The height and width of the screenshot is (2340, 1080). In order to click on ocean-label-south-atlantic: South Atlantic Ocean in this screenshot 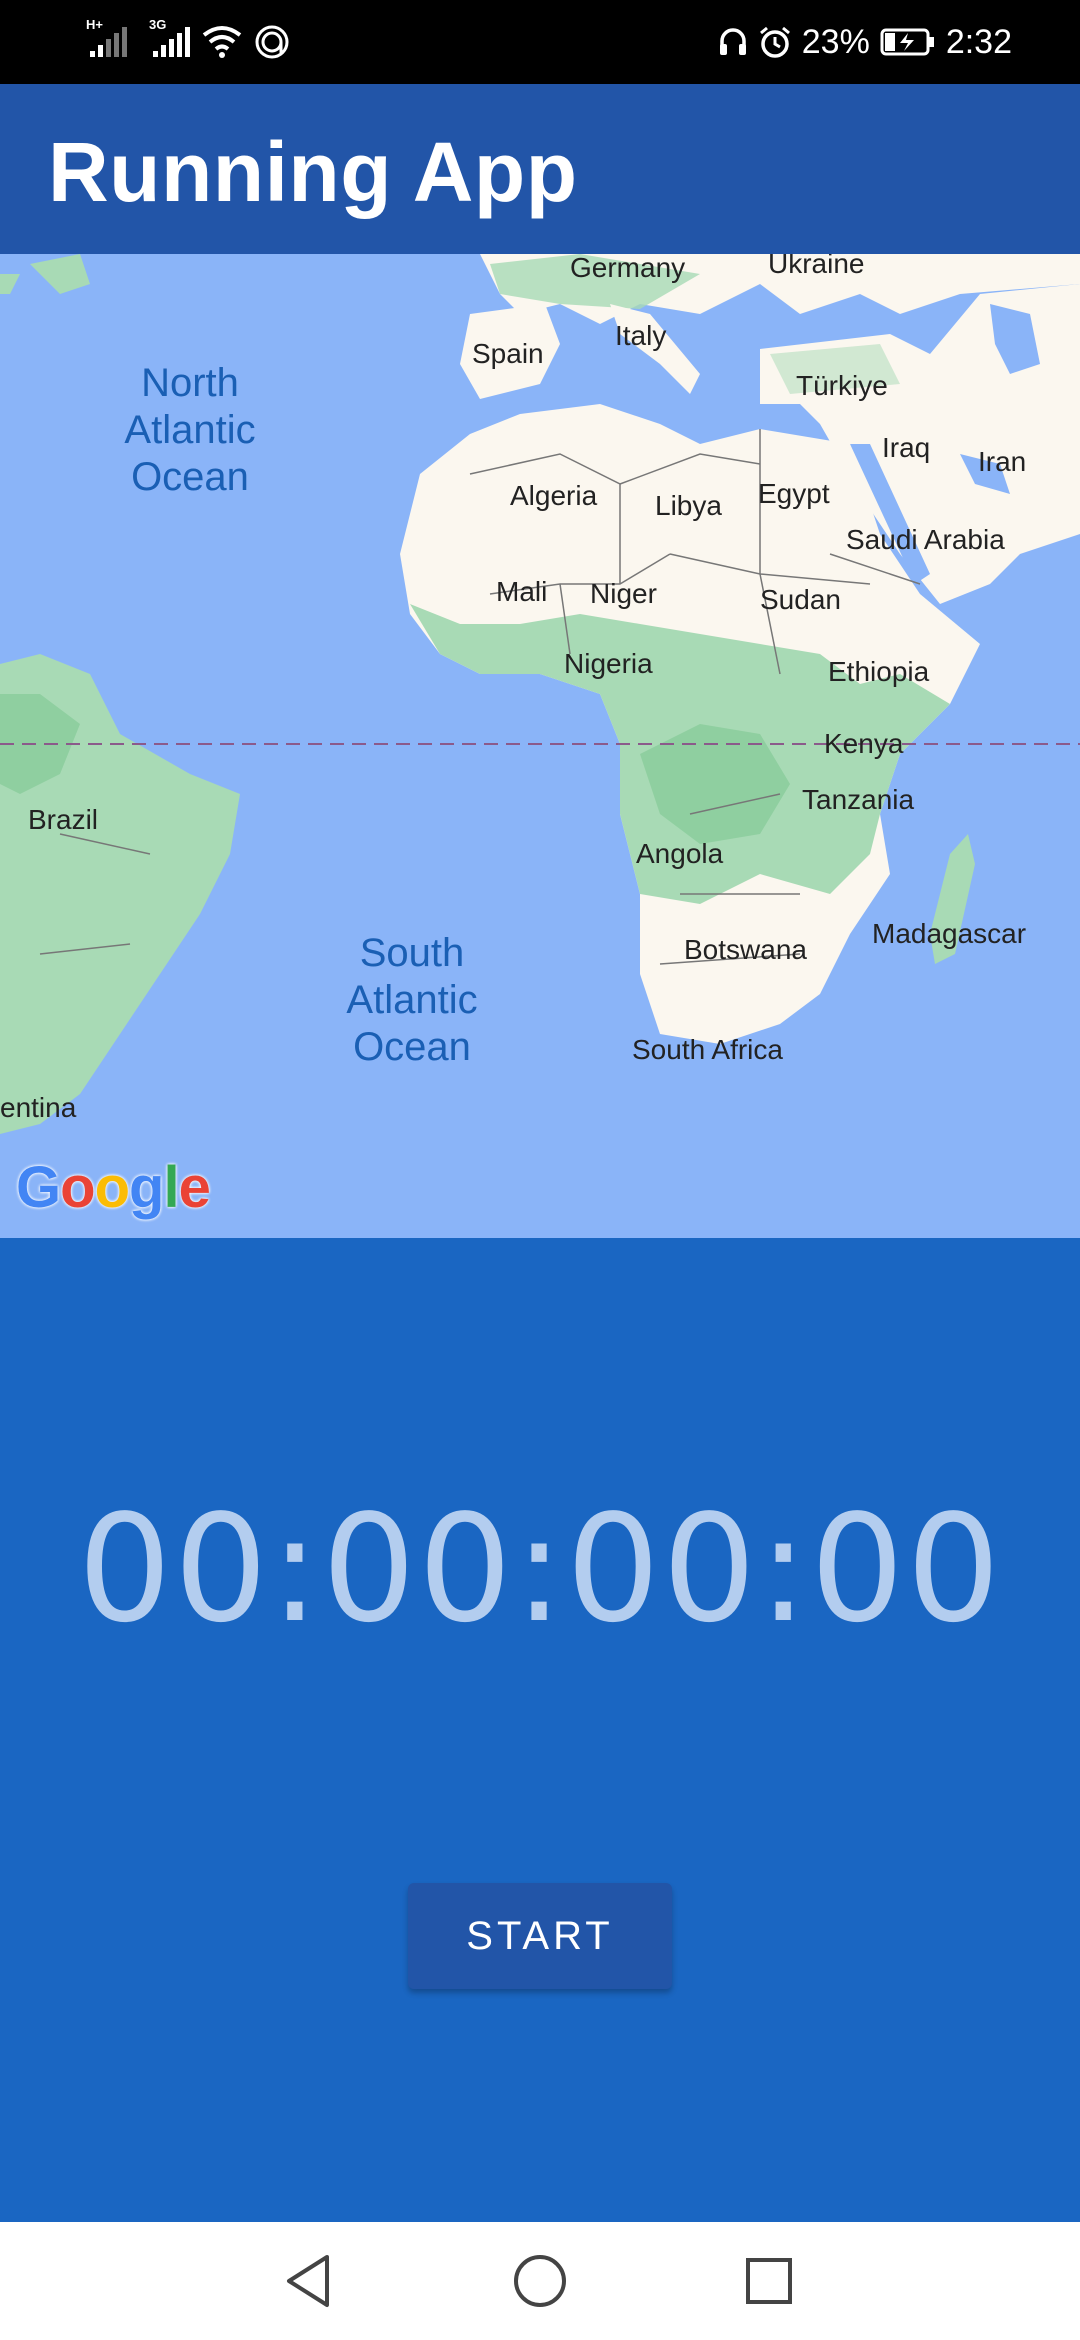, I will do `click(412, 1000)`.